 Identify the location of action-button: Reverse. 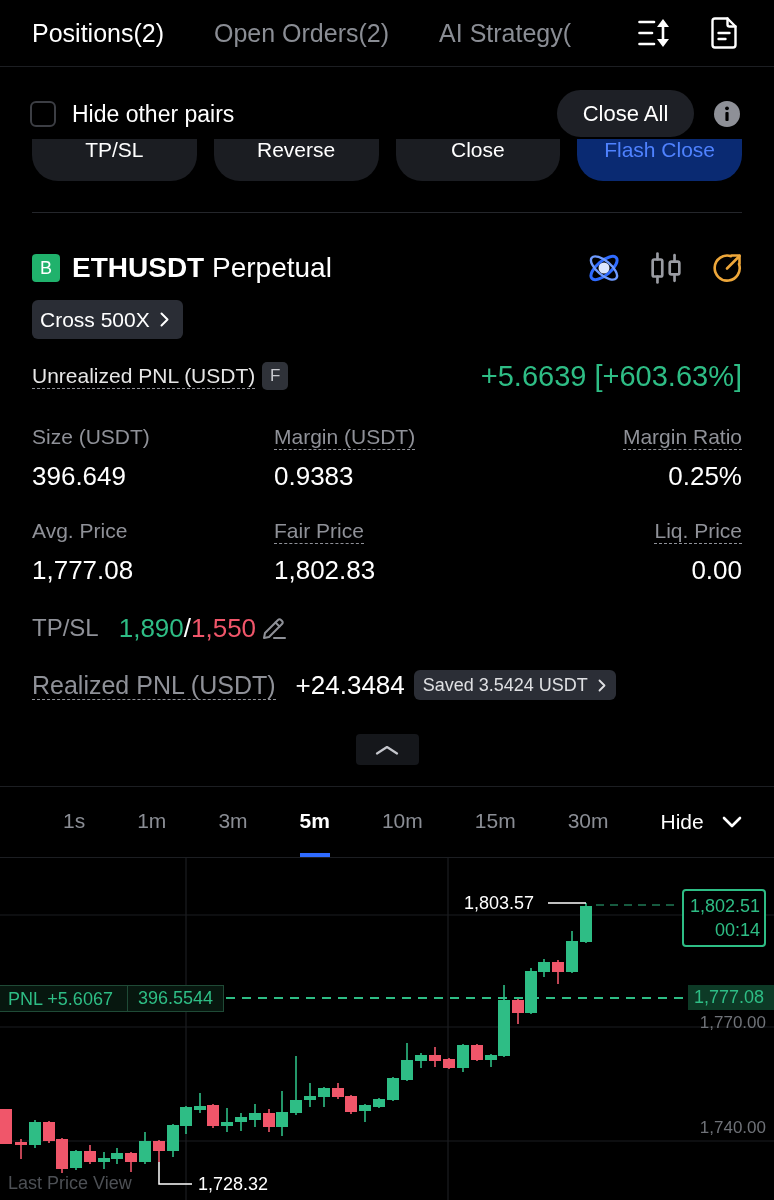
(296, 160).